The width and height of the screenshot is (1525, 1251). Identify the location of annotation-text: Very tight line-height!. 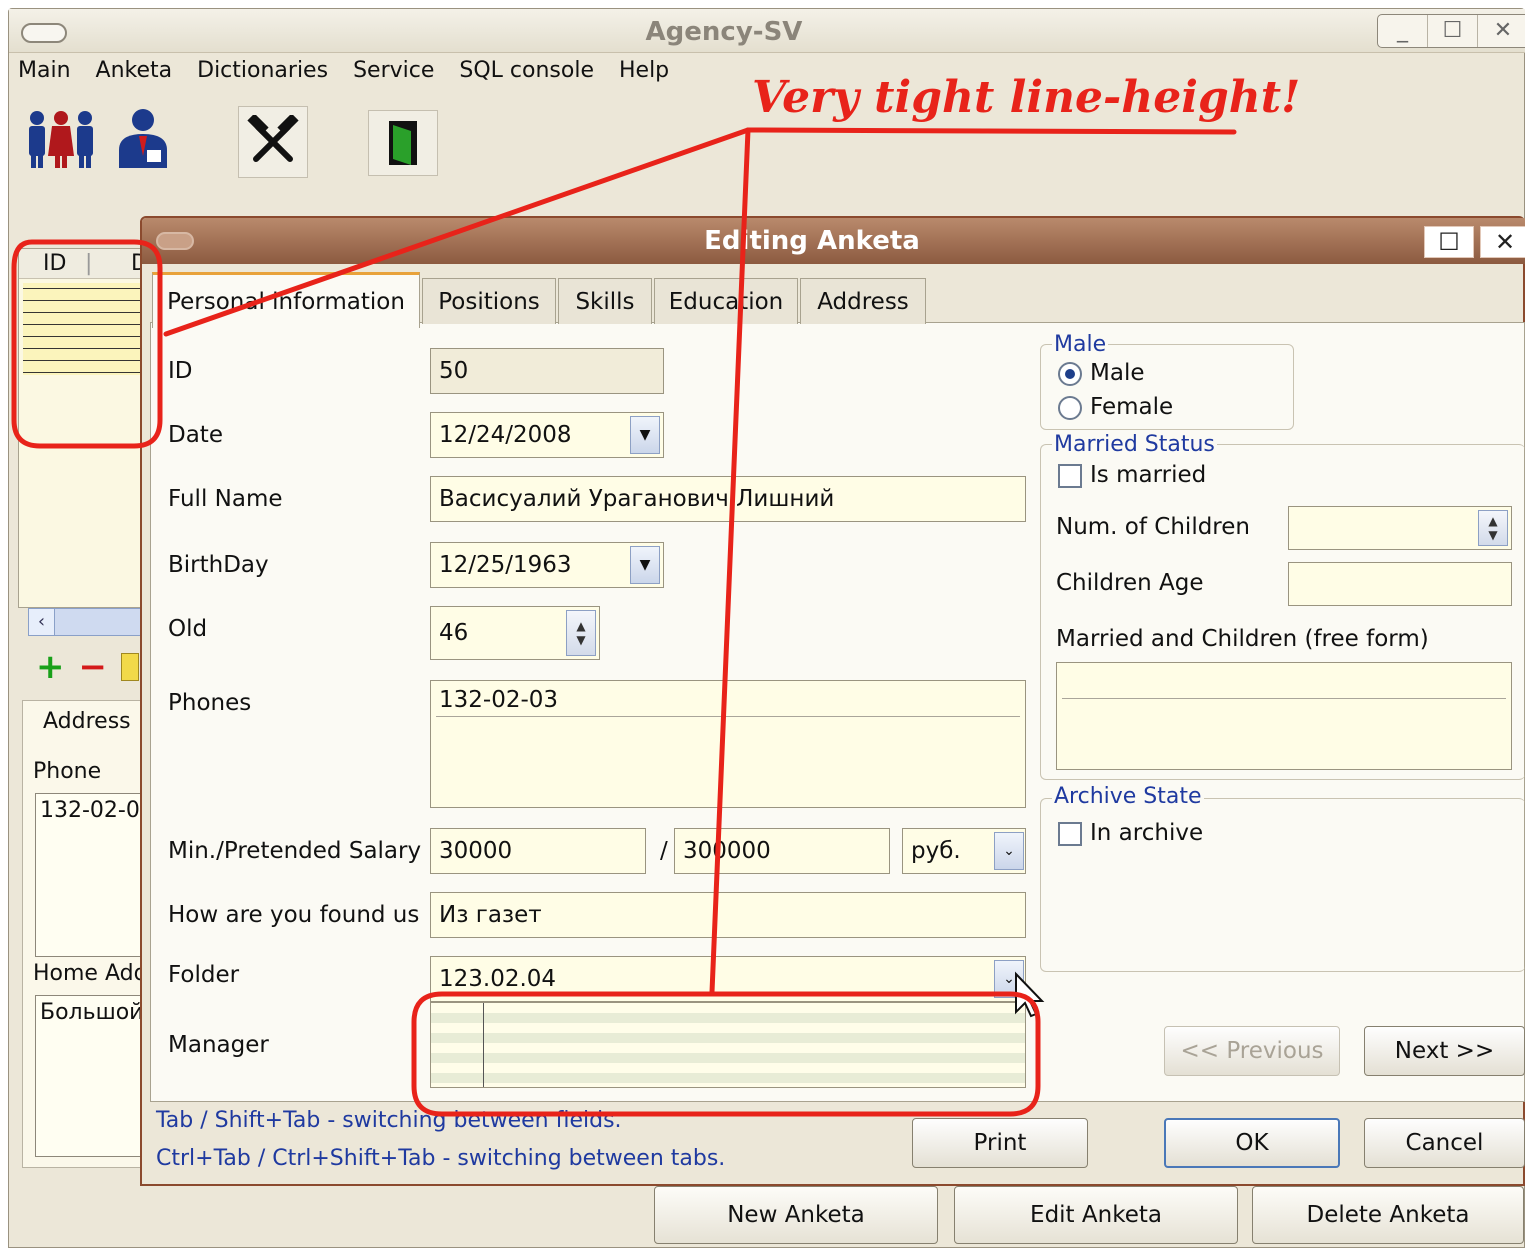
(1026, 97).